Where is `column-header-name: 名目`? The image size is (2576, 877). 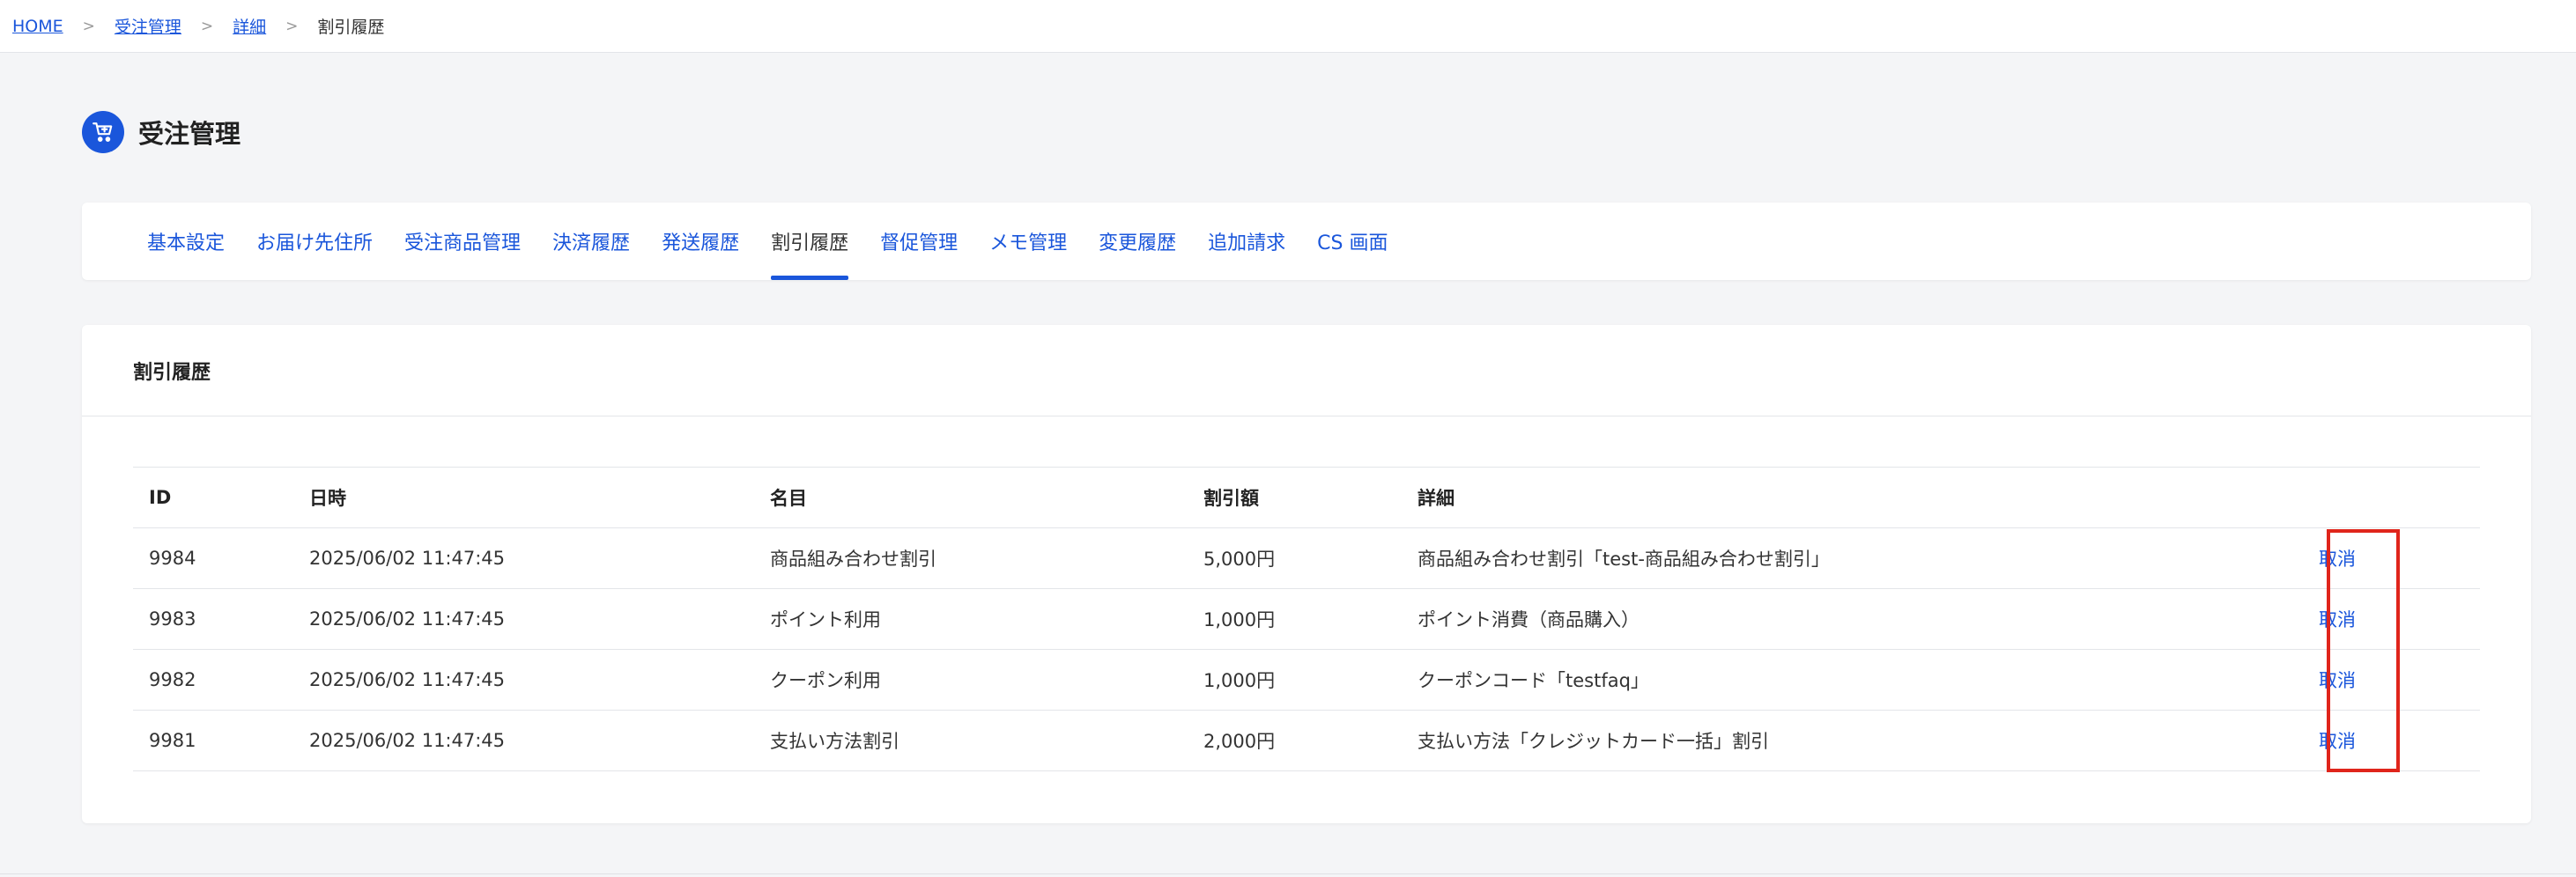 column-header-name: 名目 is located at coordinates (971, 497).